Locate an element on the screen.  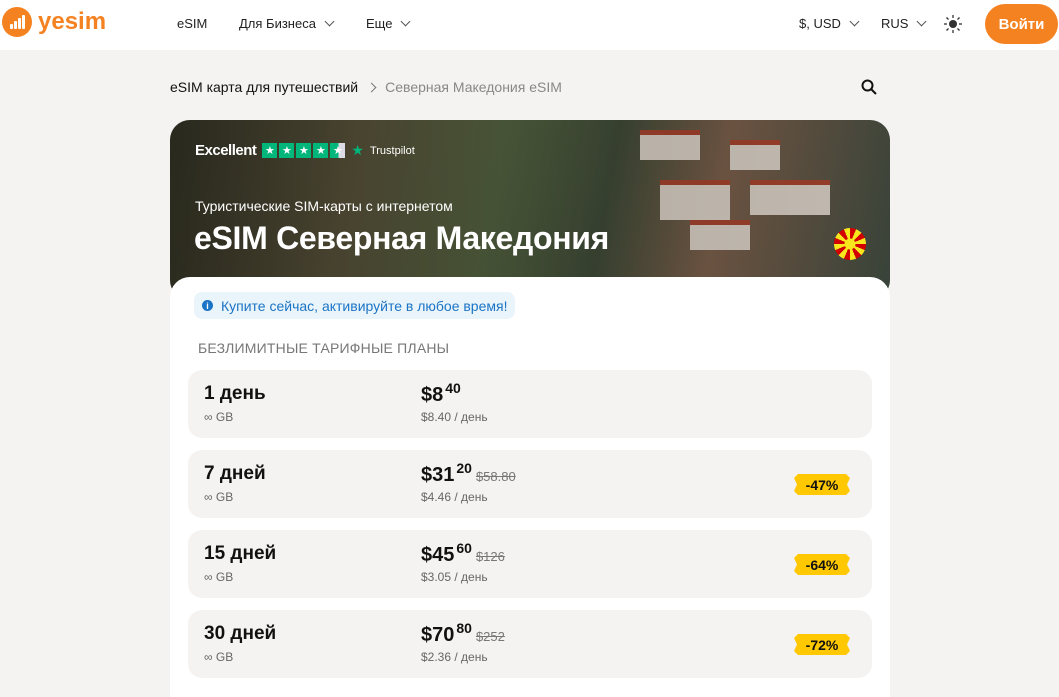
currency-select: $, USD is located at coordinates (829, 23).